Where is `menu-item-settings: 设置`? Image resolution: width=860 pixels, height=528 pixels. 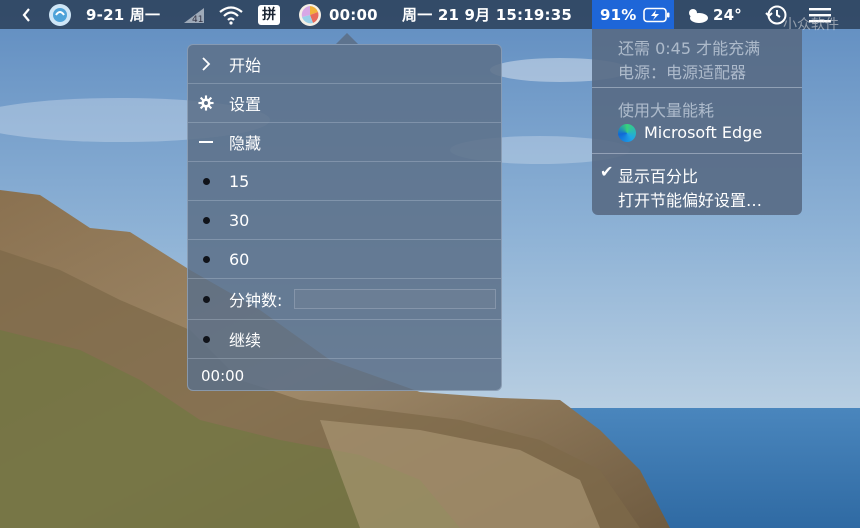 menu-item-settings: 设置 is located at coordinates (344, 103).